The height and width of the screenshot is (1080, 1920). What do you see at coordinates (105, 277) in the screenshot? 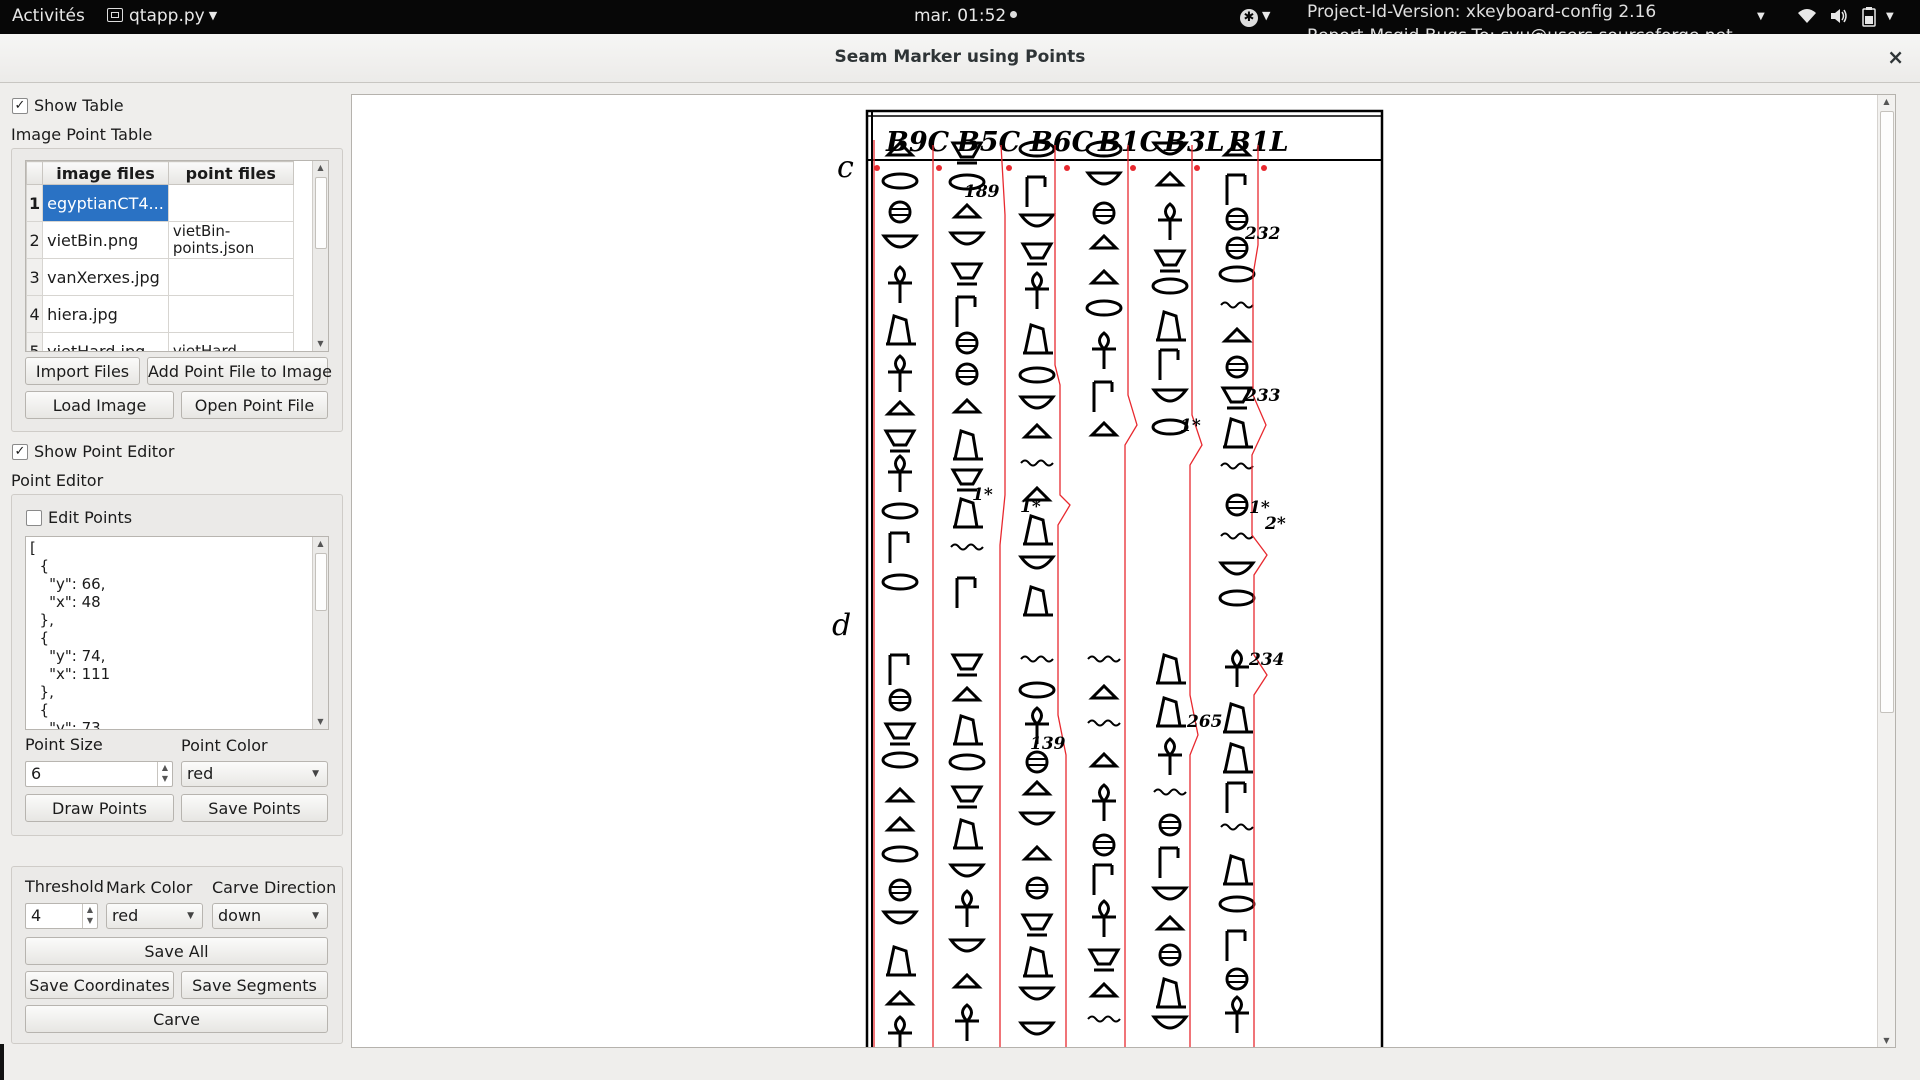
I see `image-file-cell: vanXerxes.jpg` at bounding box center [105, 277].